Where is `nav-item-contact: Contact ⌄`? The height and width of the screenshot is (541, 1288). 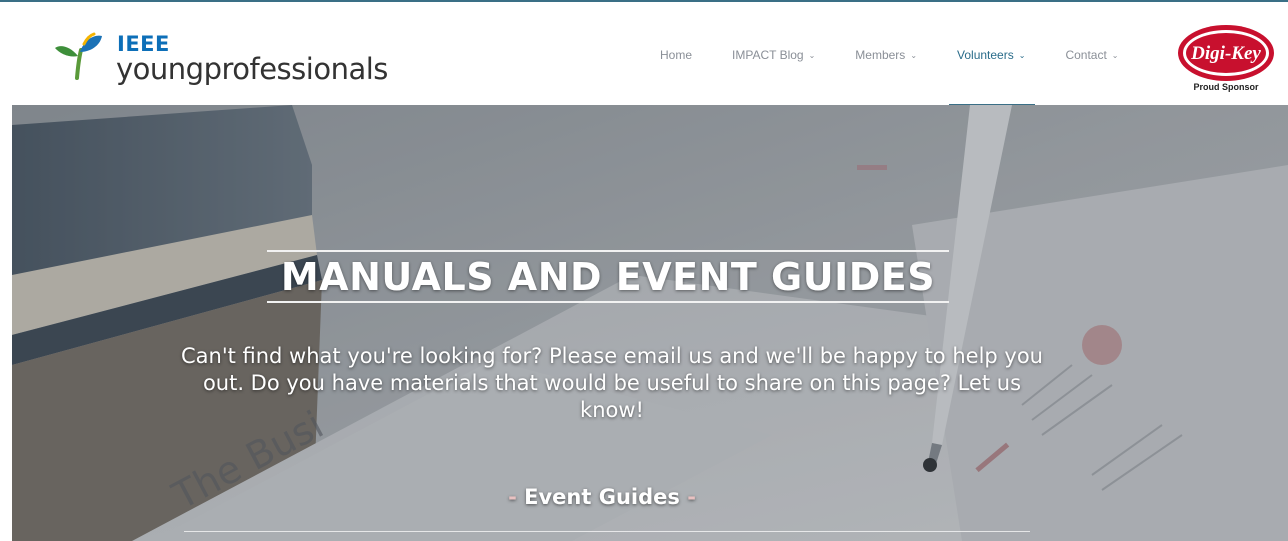
nav-item-contact: Contact ⌄ is located at coordinates (1091, 54).